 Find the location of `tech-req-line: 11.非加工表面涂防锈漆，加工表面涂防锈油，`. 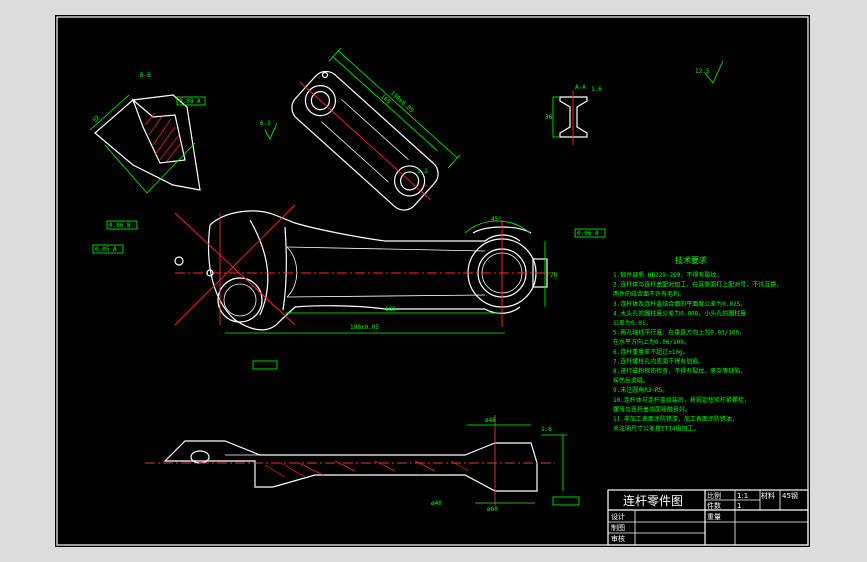

tech-req-line: 11.非加工表面涂防锈漆，加工表面涂防锈油， is located at coordinates (675, 419).